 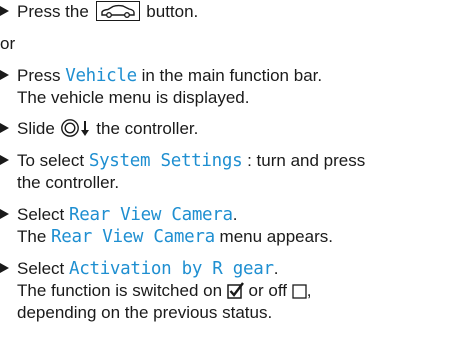 I want to click on step-result: The Rear View Camera menu appears., so click(x=175, y=237).